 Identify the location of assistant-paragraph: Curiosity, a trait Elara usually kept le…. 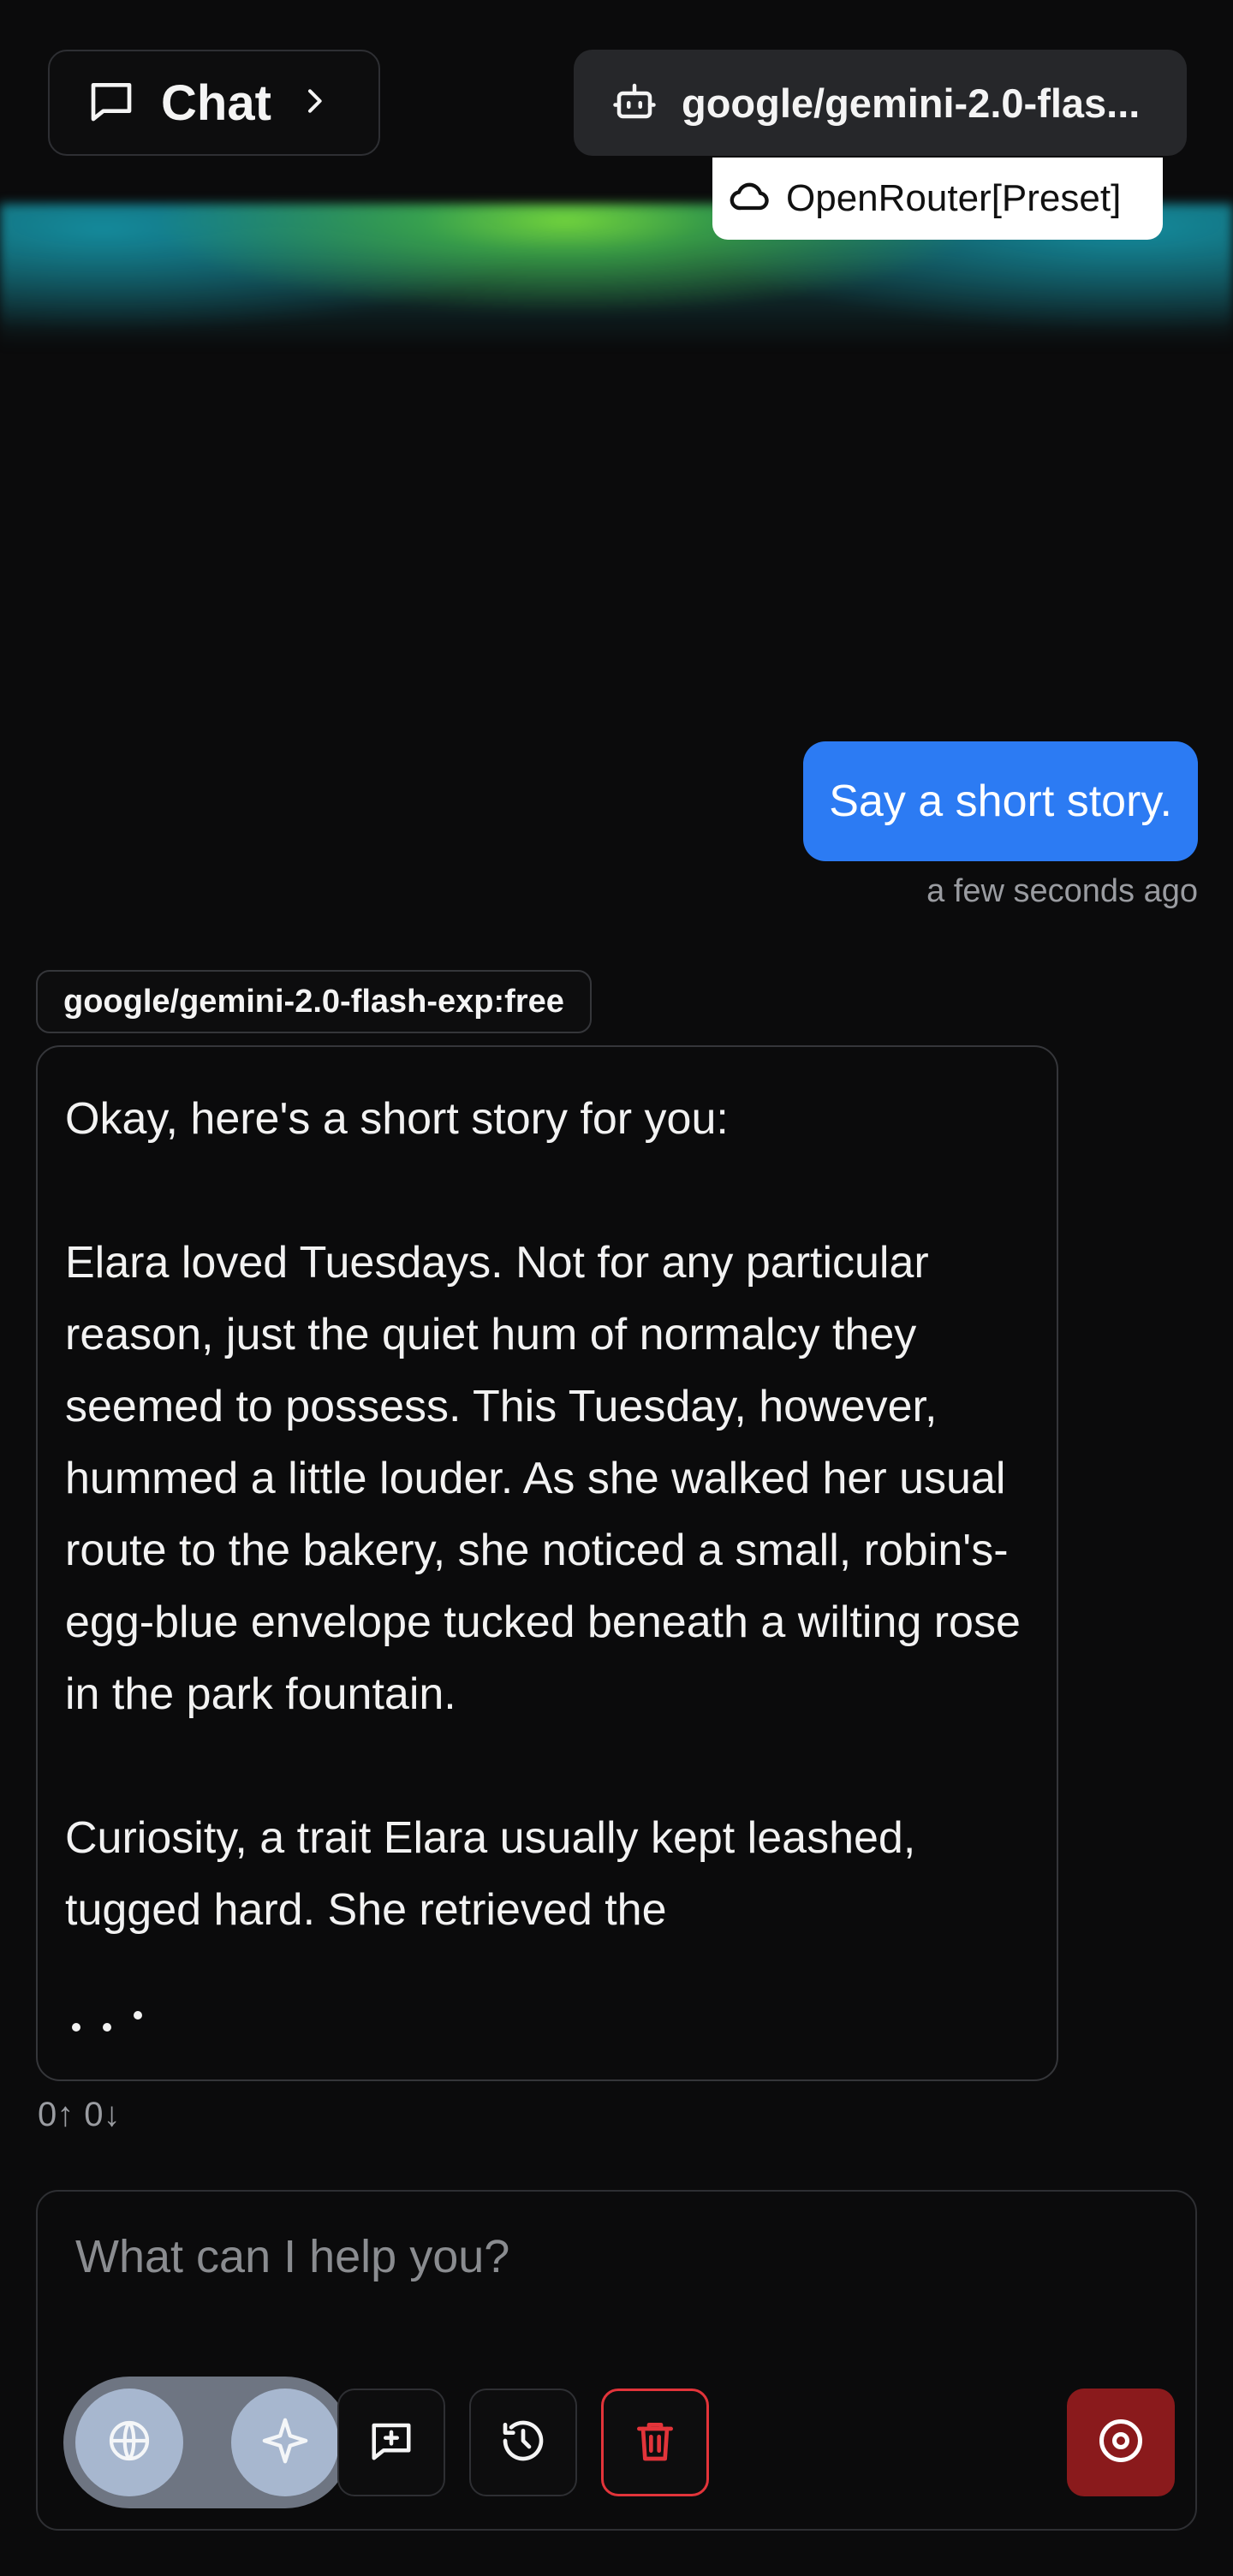
(490, 1874).